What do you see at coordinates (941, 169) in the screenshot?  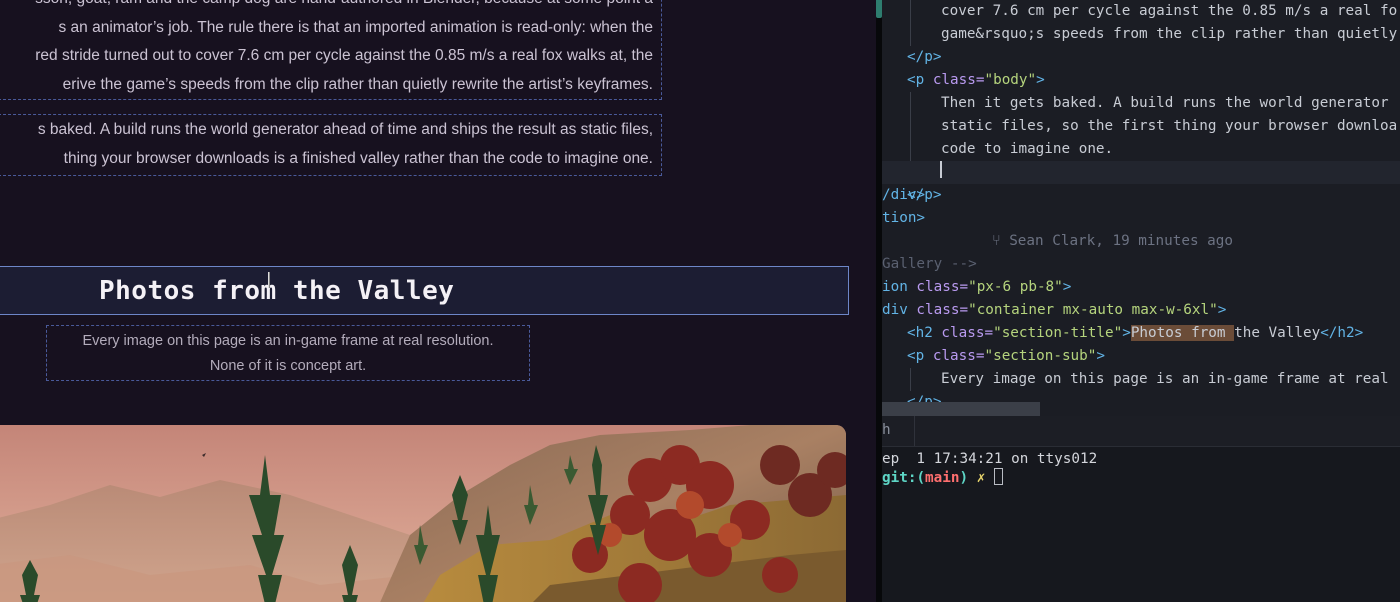 I see `editor-caret` at bounding box center [941, 169].